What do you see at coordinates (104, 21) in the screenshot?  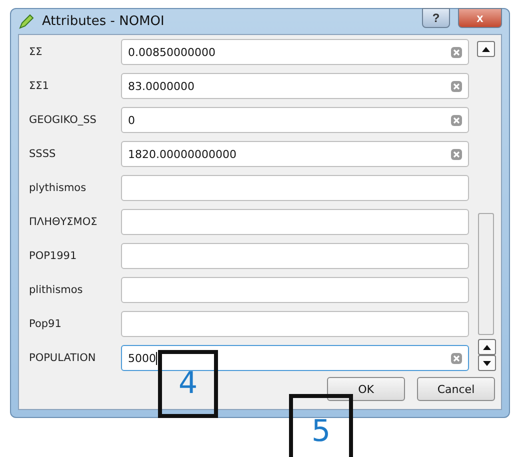 I see `window-title: Attributes - NOMOI` at bounding box center [104, 21].